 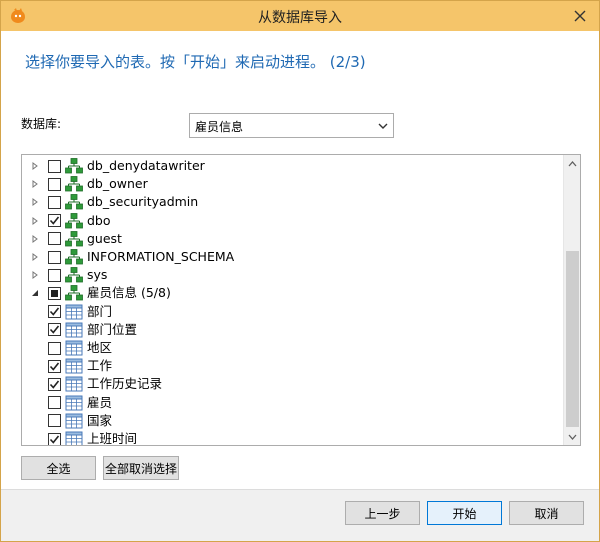 I want to click on tree-item-label: db_owner, so click(x=117, y=184).